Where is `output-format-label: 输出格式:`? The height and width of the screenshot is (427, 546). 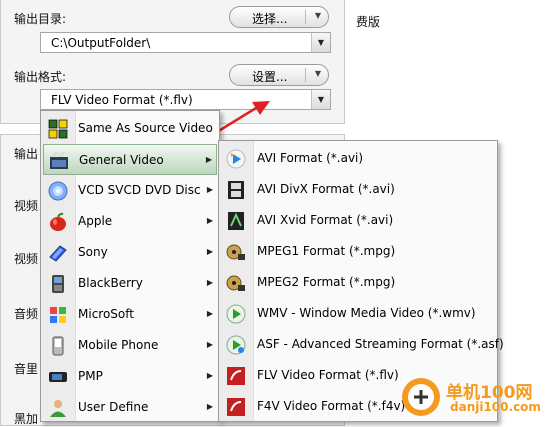
output-format-label: 输出格式: is located at coordinates (40, 77).